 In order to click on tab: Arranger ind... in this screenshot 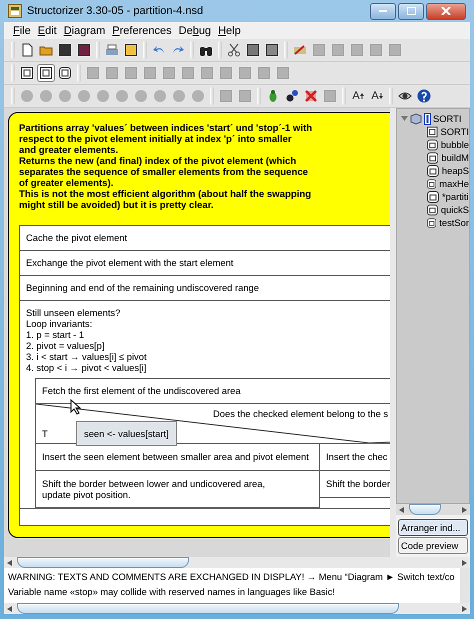, I will do `click(433, 527)`.